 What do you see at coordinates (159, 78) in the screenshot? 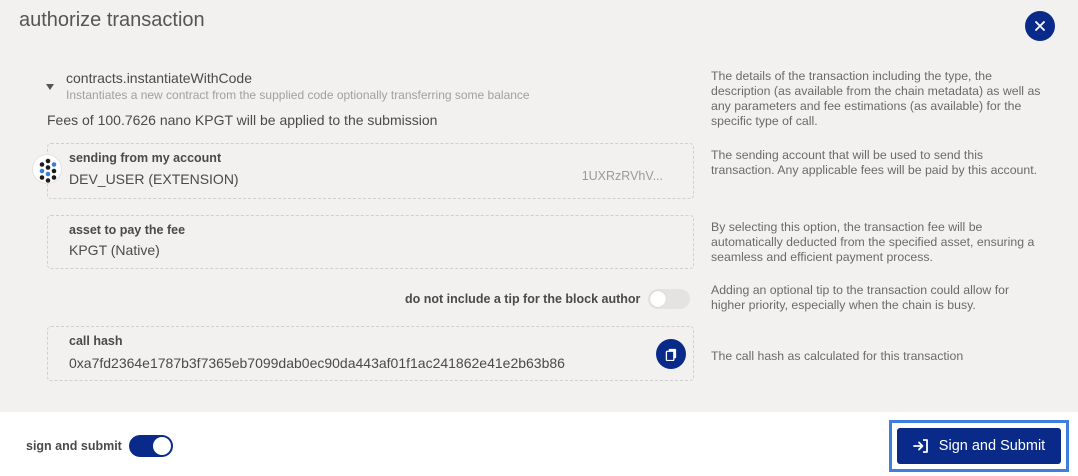
I see `call-name: contracts.instantiateWithCode` at bounding box center [159, 78].